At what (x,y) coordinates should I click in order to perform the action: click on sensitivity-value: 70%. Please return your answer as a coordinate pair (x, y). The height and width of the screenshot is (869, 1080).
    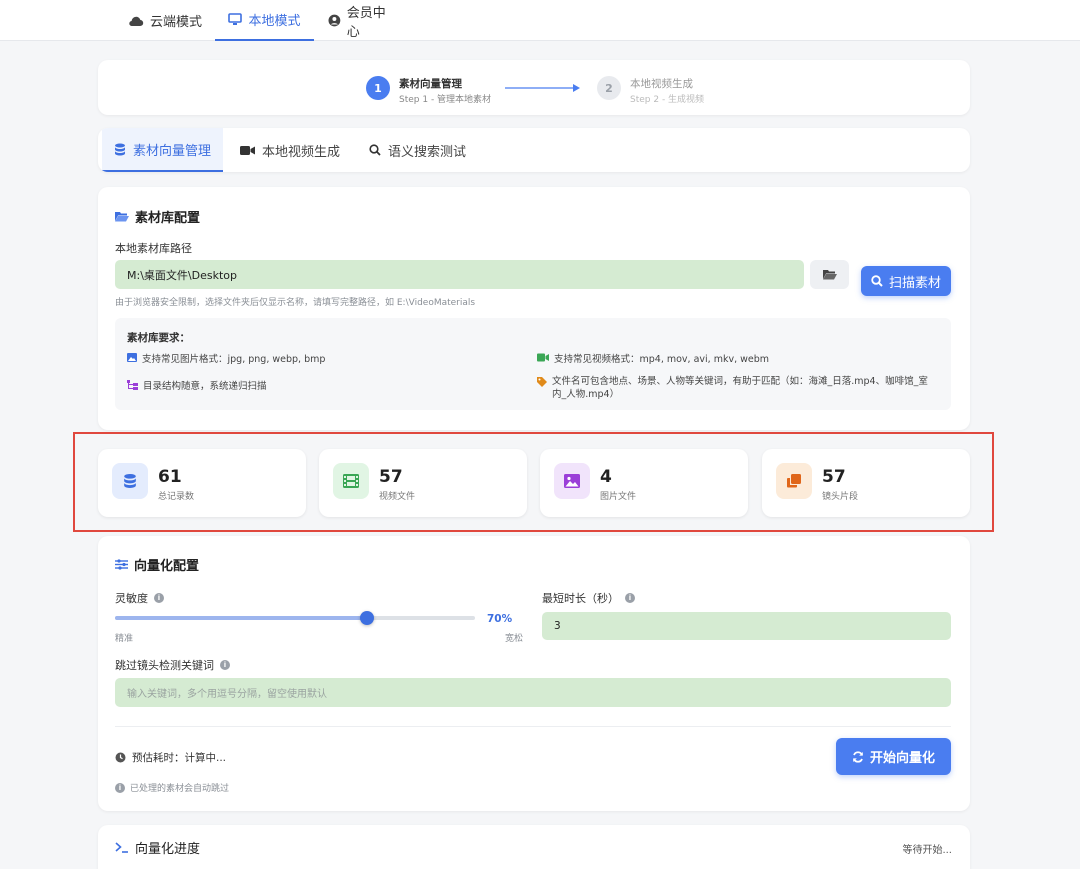
    Looking at the image, I should click on (500, 619).